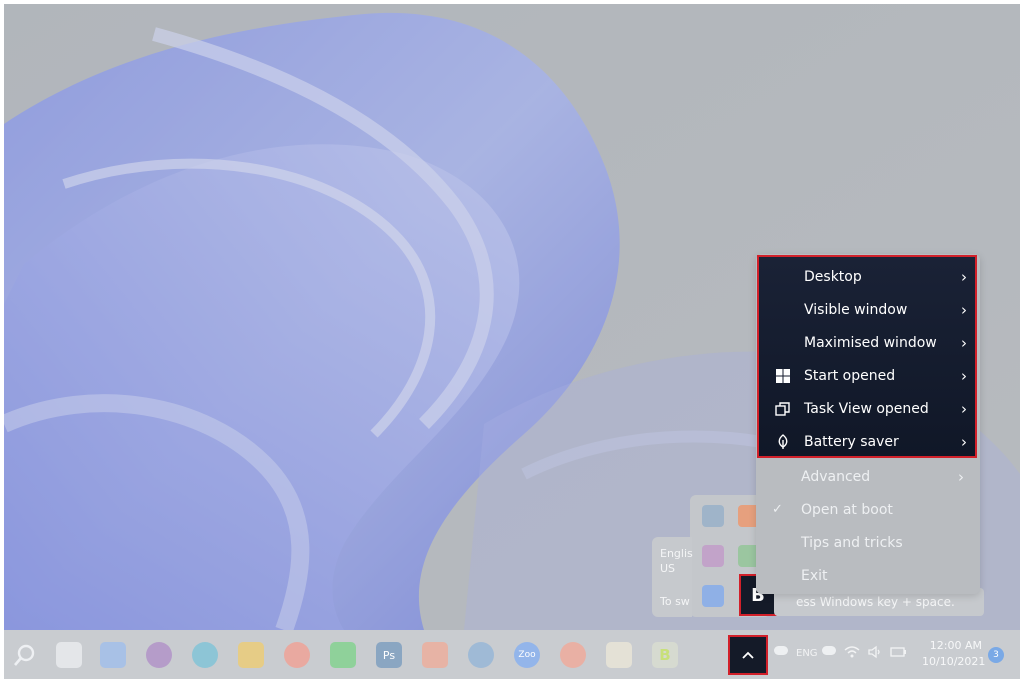 The width and height of the screenshot is (1024, 683). I want to click on task-view-button, so click(69, 655).